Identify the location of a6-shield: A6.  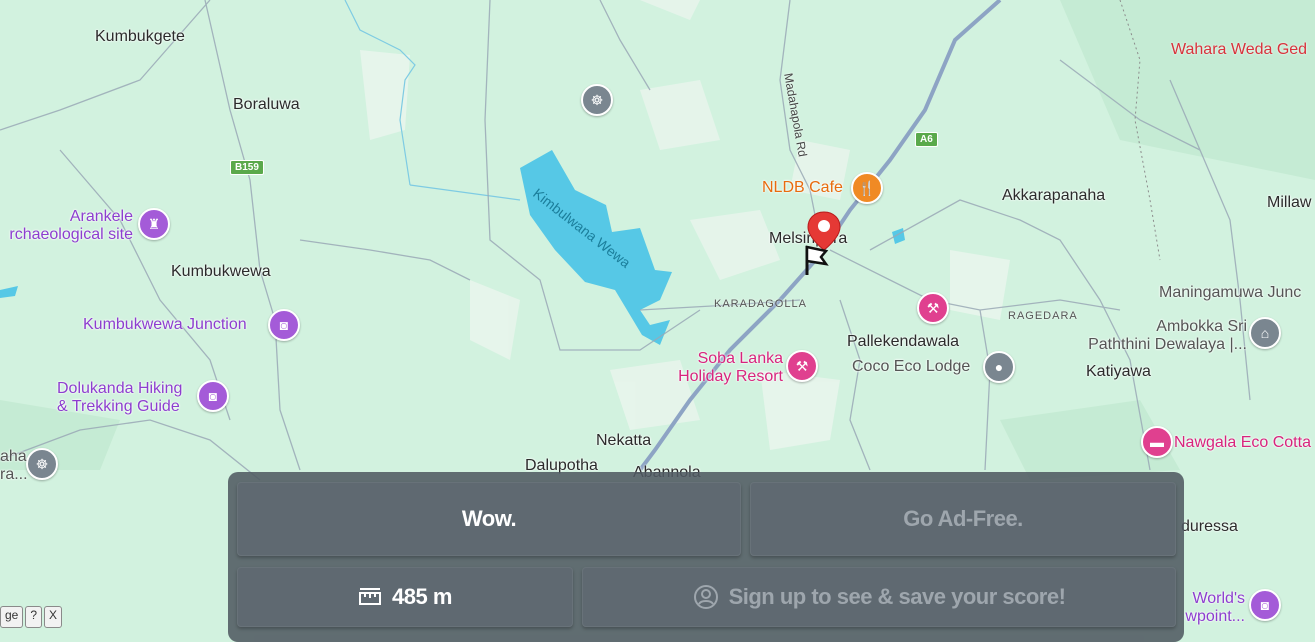
(926, 139).